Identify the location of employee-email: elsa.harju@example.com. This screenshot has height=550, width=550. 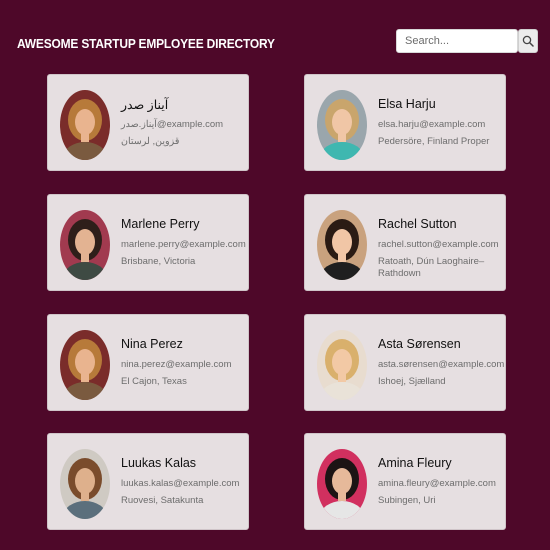
(432, 124).